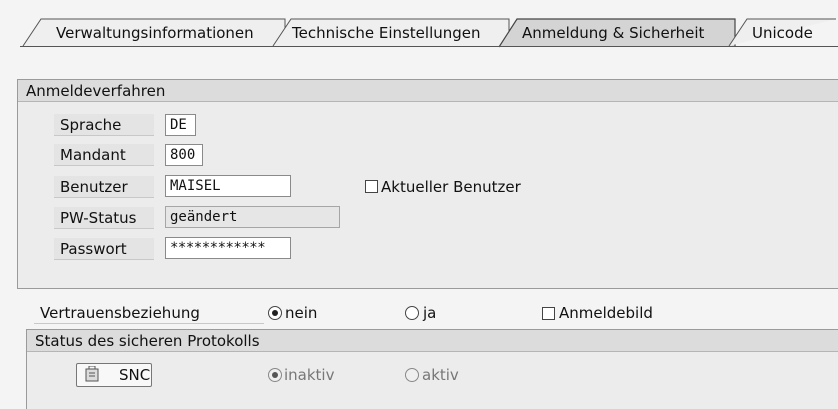  What do you see at coordinates (228, 186) in the screenshot?
I see `benutzer-input: MAISEL` at bounding box center [228, 186].